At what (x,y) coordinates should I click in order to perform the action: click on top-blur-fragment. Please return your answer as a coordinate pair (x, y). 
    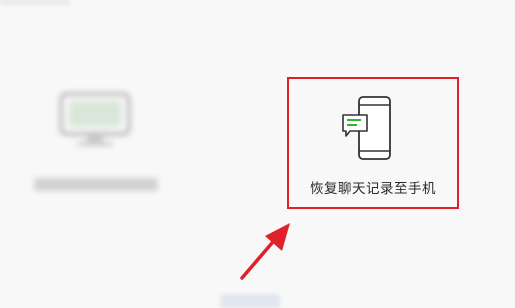
    Looking at the image, I should click on (35, 2).